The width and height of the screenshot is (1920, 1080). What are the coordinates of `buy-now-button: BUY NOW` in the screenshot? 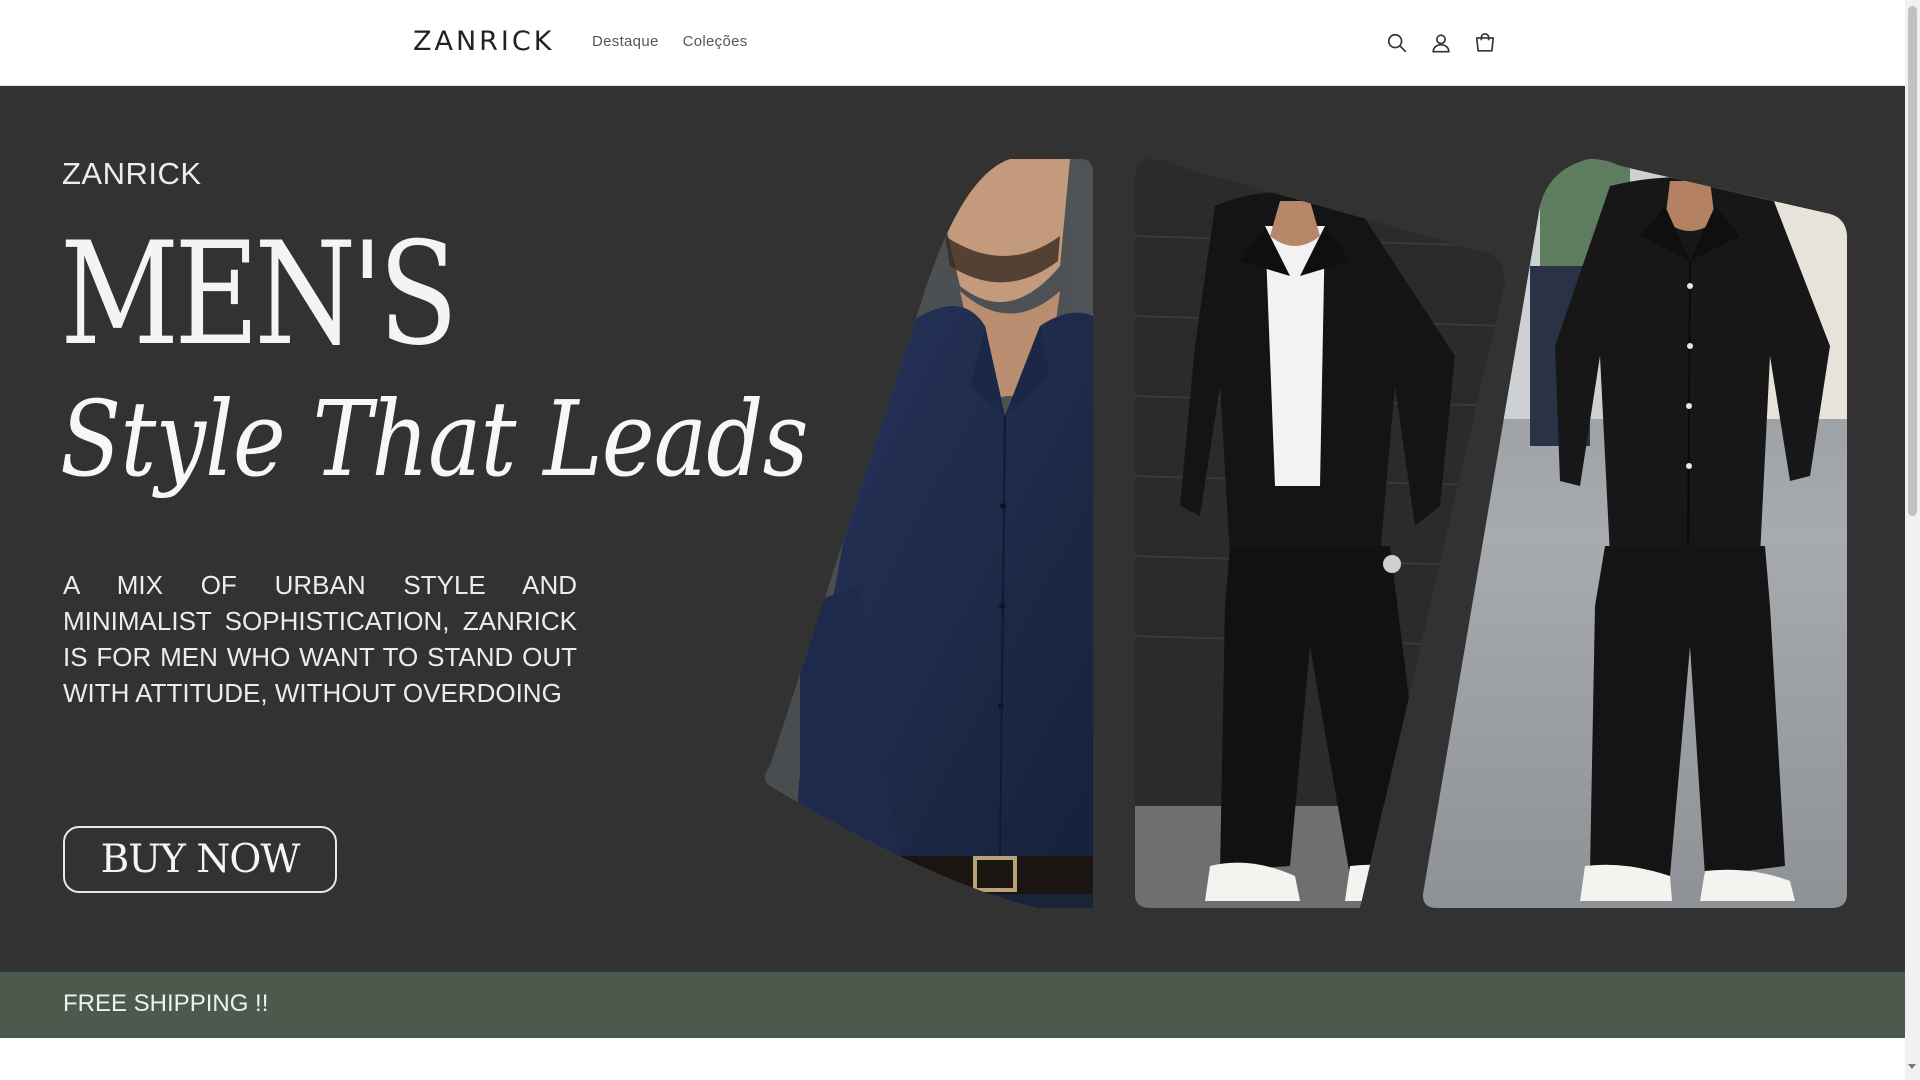 It's located at (200, 859).